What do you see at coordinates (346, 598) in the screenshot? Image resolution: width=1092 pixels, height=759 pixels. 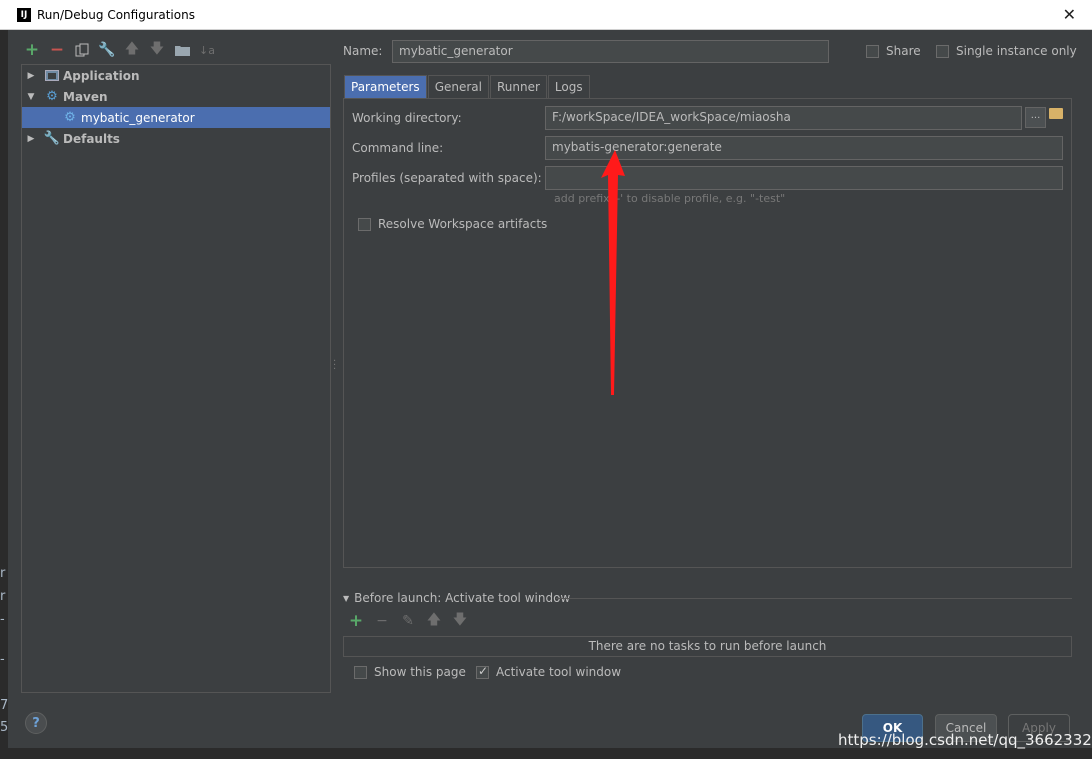 I see `collapse-arrow-icon: ▼` at bounding box center [346, 598].